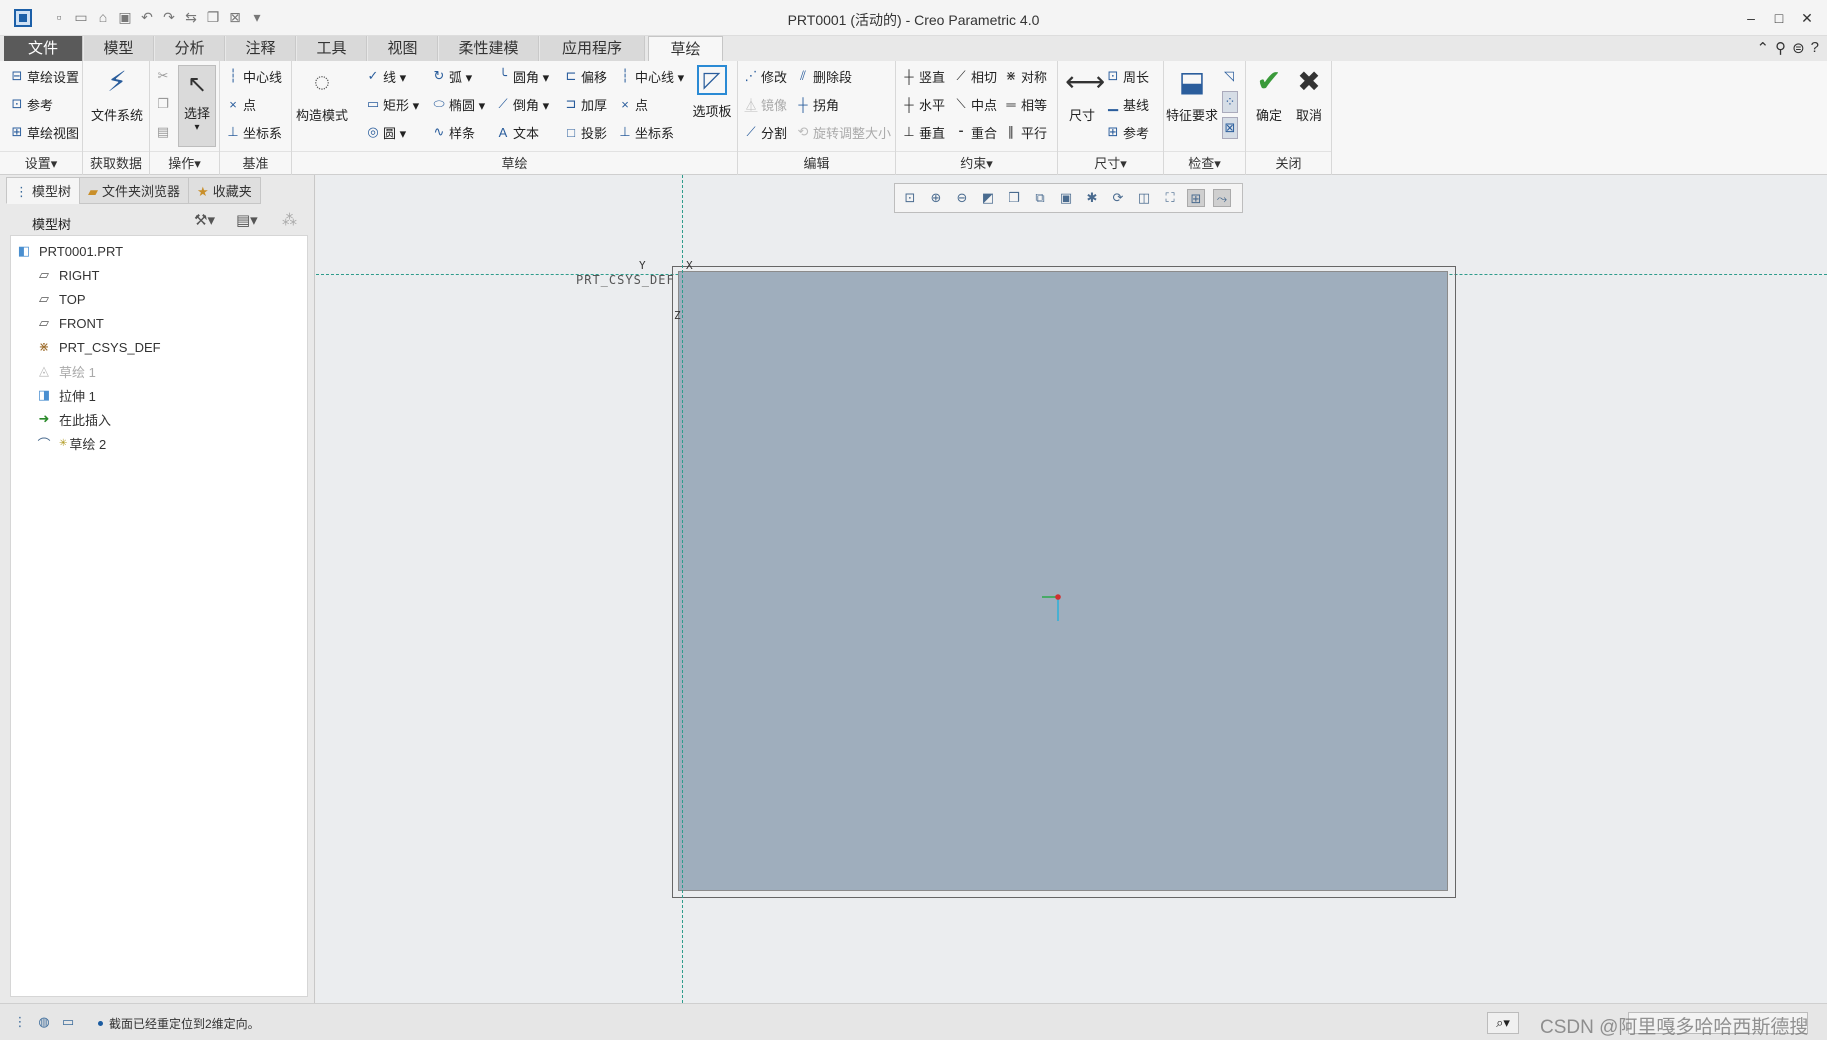 The image size is (1827, 1040). I want to click on group-label-operations: 操作▾, so click(184, 163).